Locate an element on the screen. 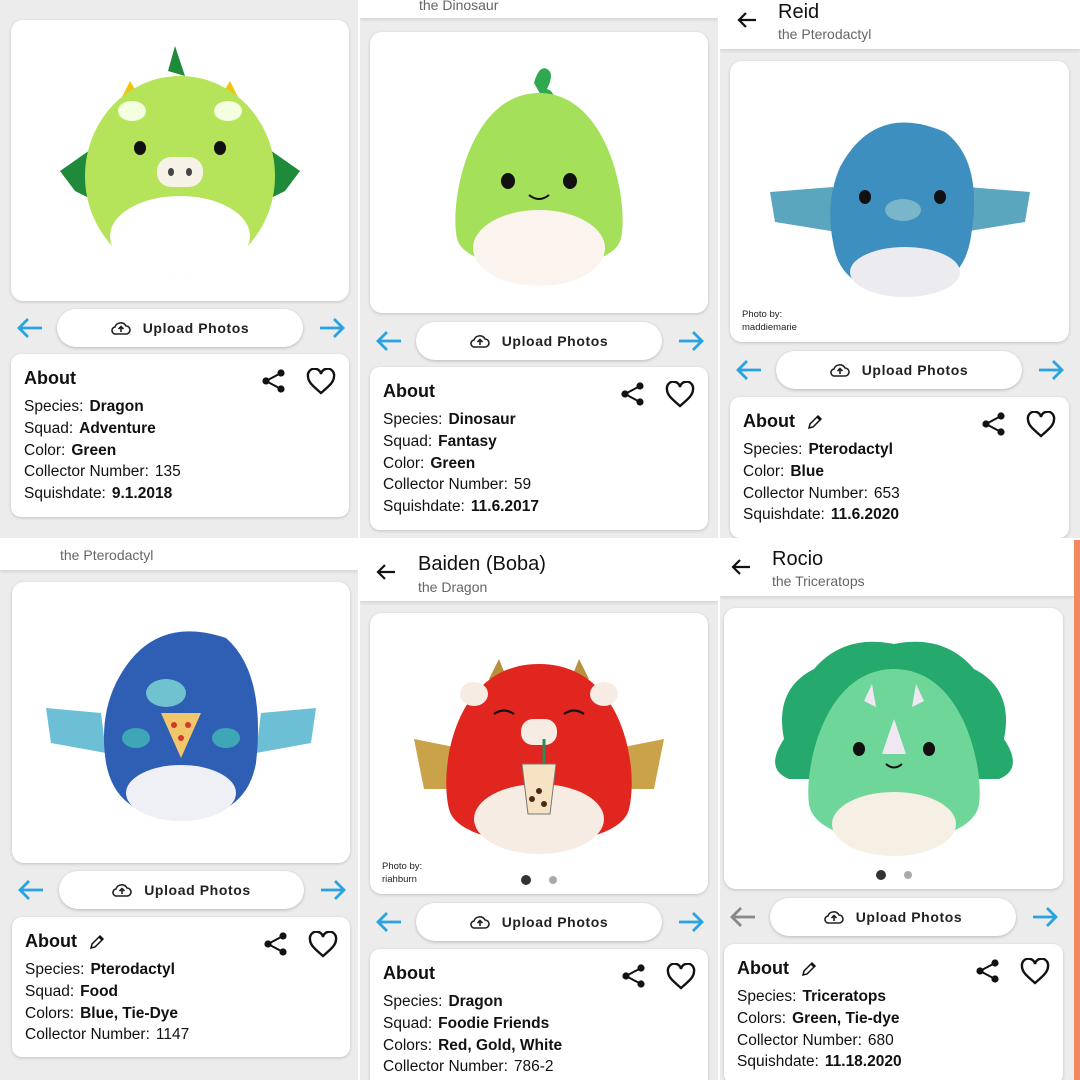 Image resolution: width=1080 pixels, height=1080 pixels. photo-card: Photo by: riahburn is located at coordinates (539, 753).